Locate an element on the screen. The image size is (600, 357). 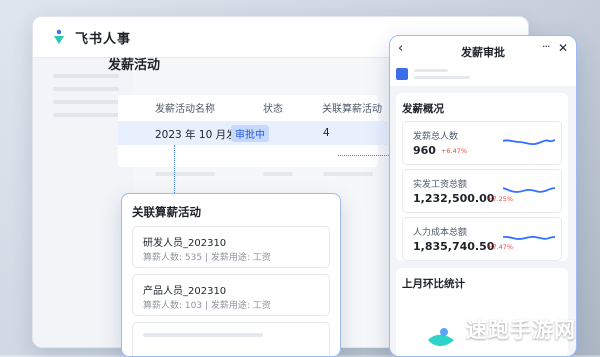
row-related-count: 4 is located at coordinates (326, 133).